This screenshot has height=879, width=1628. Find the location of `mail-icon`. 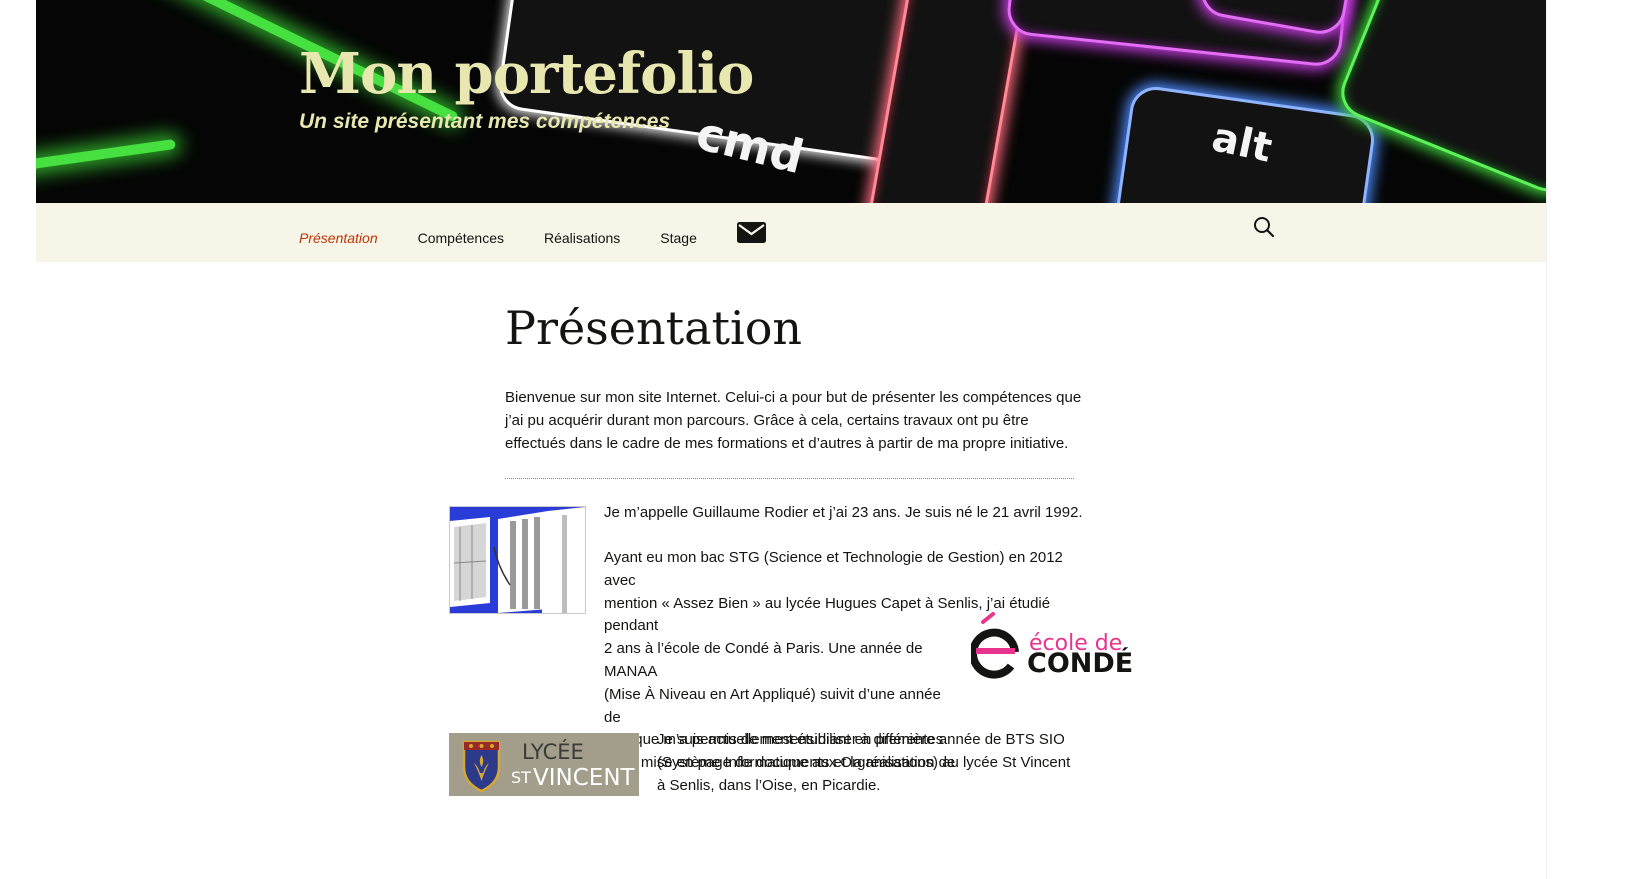

mail-icon is located at coordinates (751, 232).